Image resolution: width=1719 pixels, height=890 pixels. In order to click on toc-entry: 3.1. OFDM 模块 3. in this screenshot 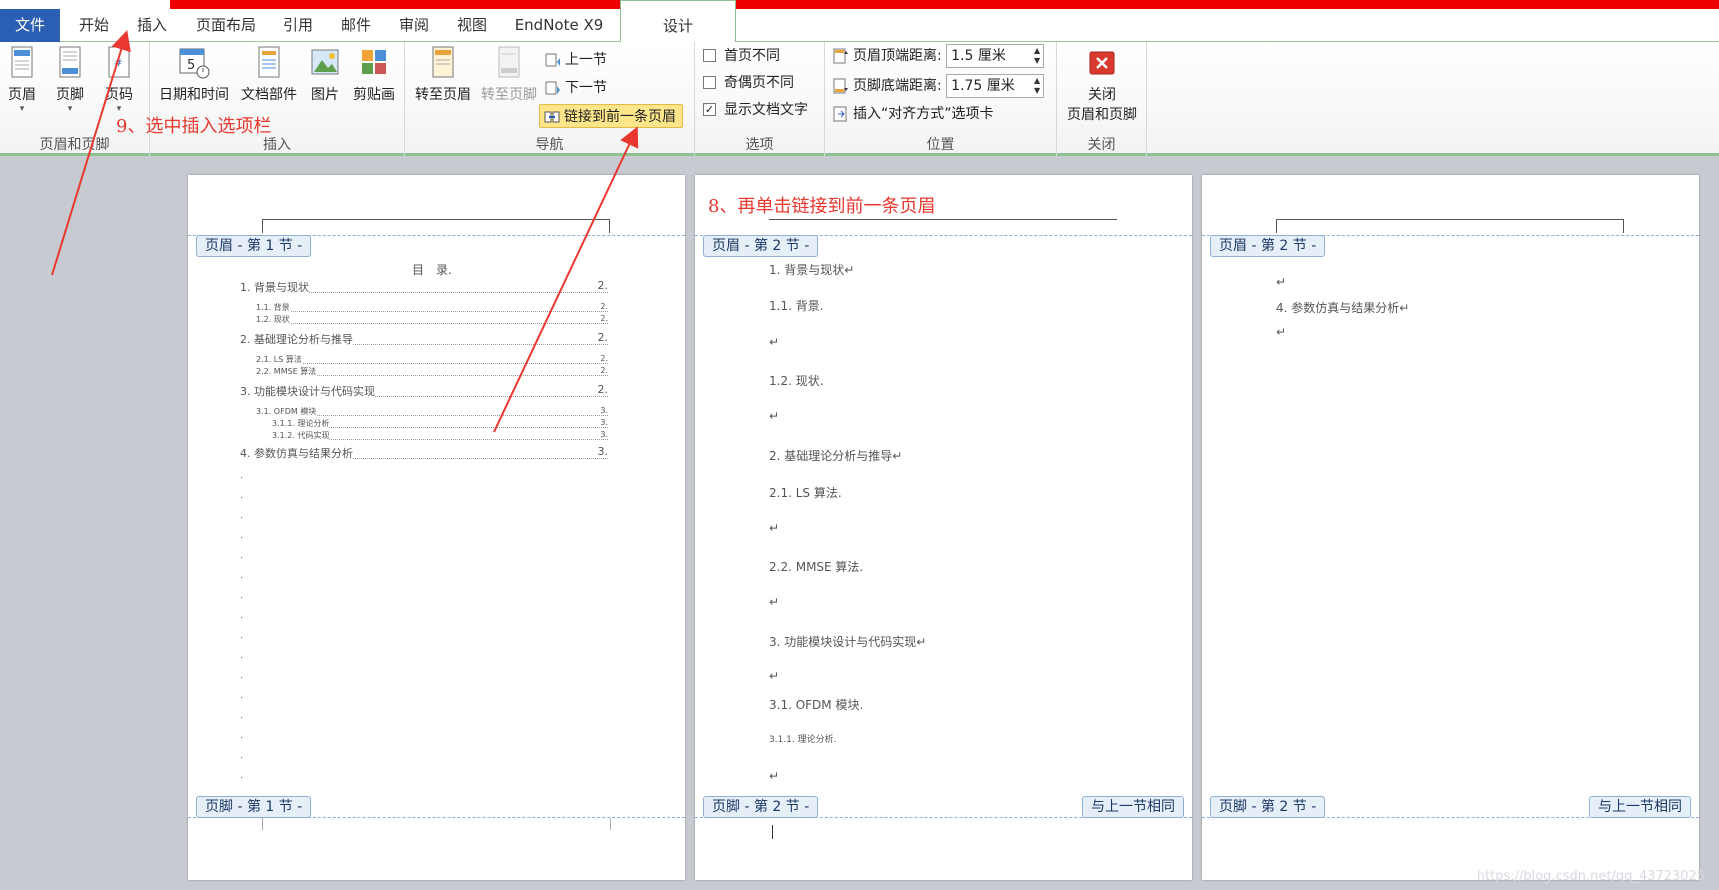, I will do `click(432, 410)`.